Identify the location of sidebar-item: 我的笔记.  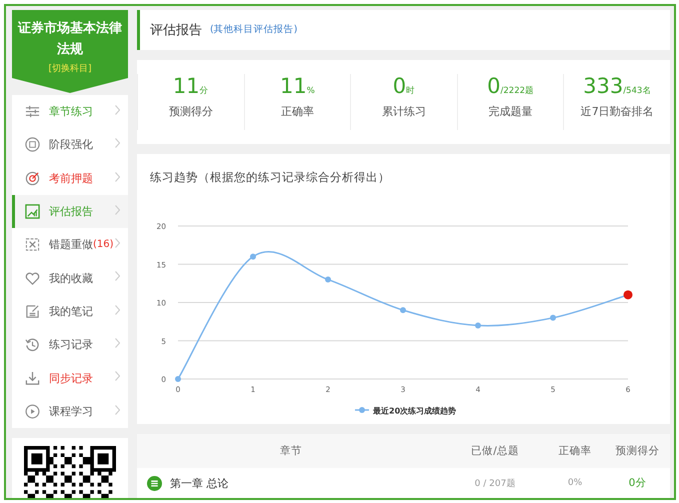
(70, 311).